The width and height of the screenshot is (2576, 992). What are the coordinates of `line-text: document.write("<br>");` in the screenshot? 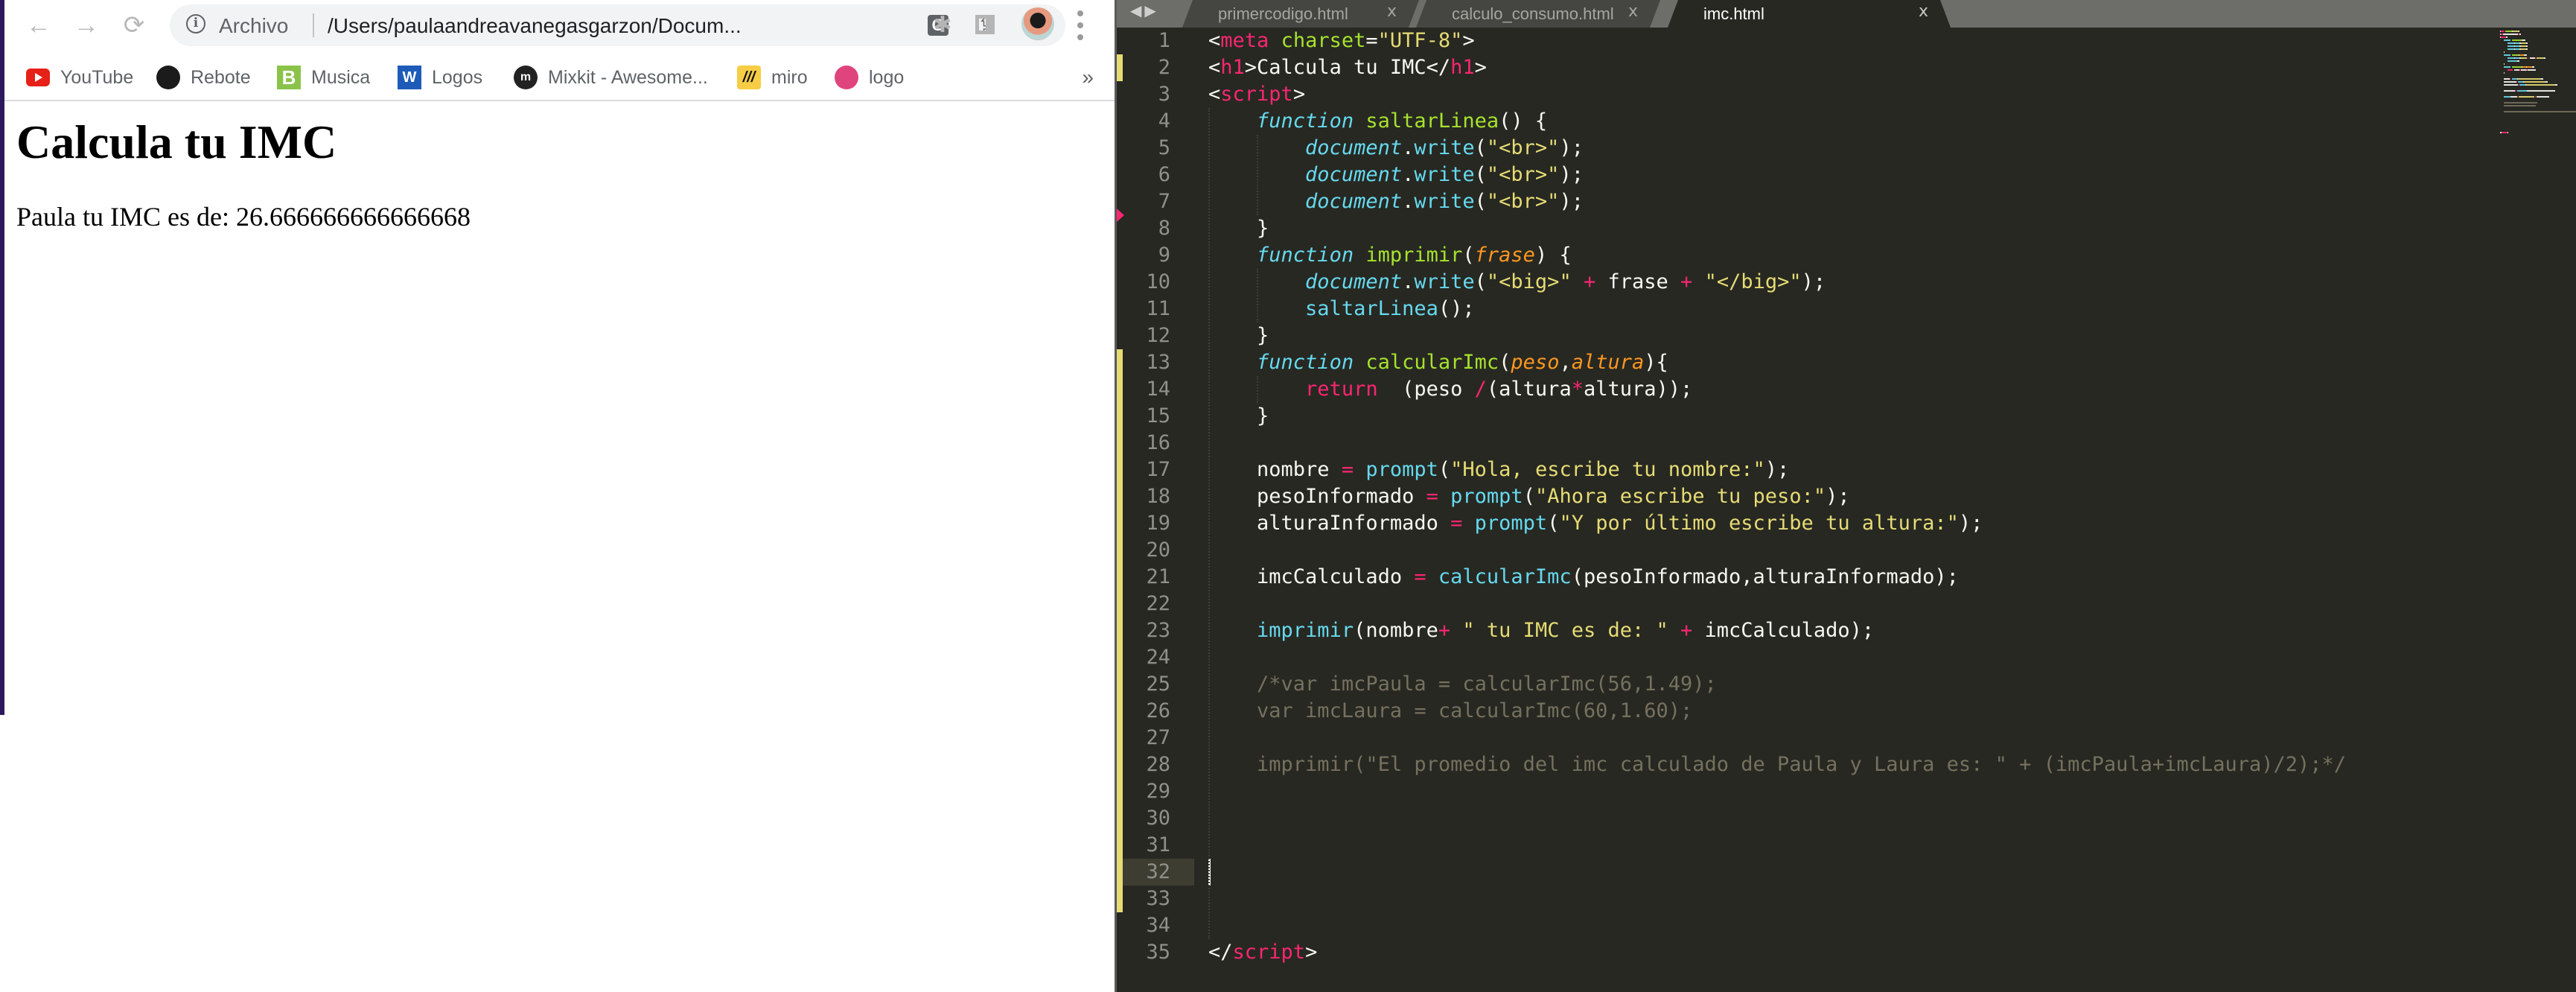 It's located at (1396, 148).